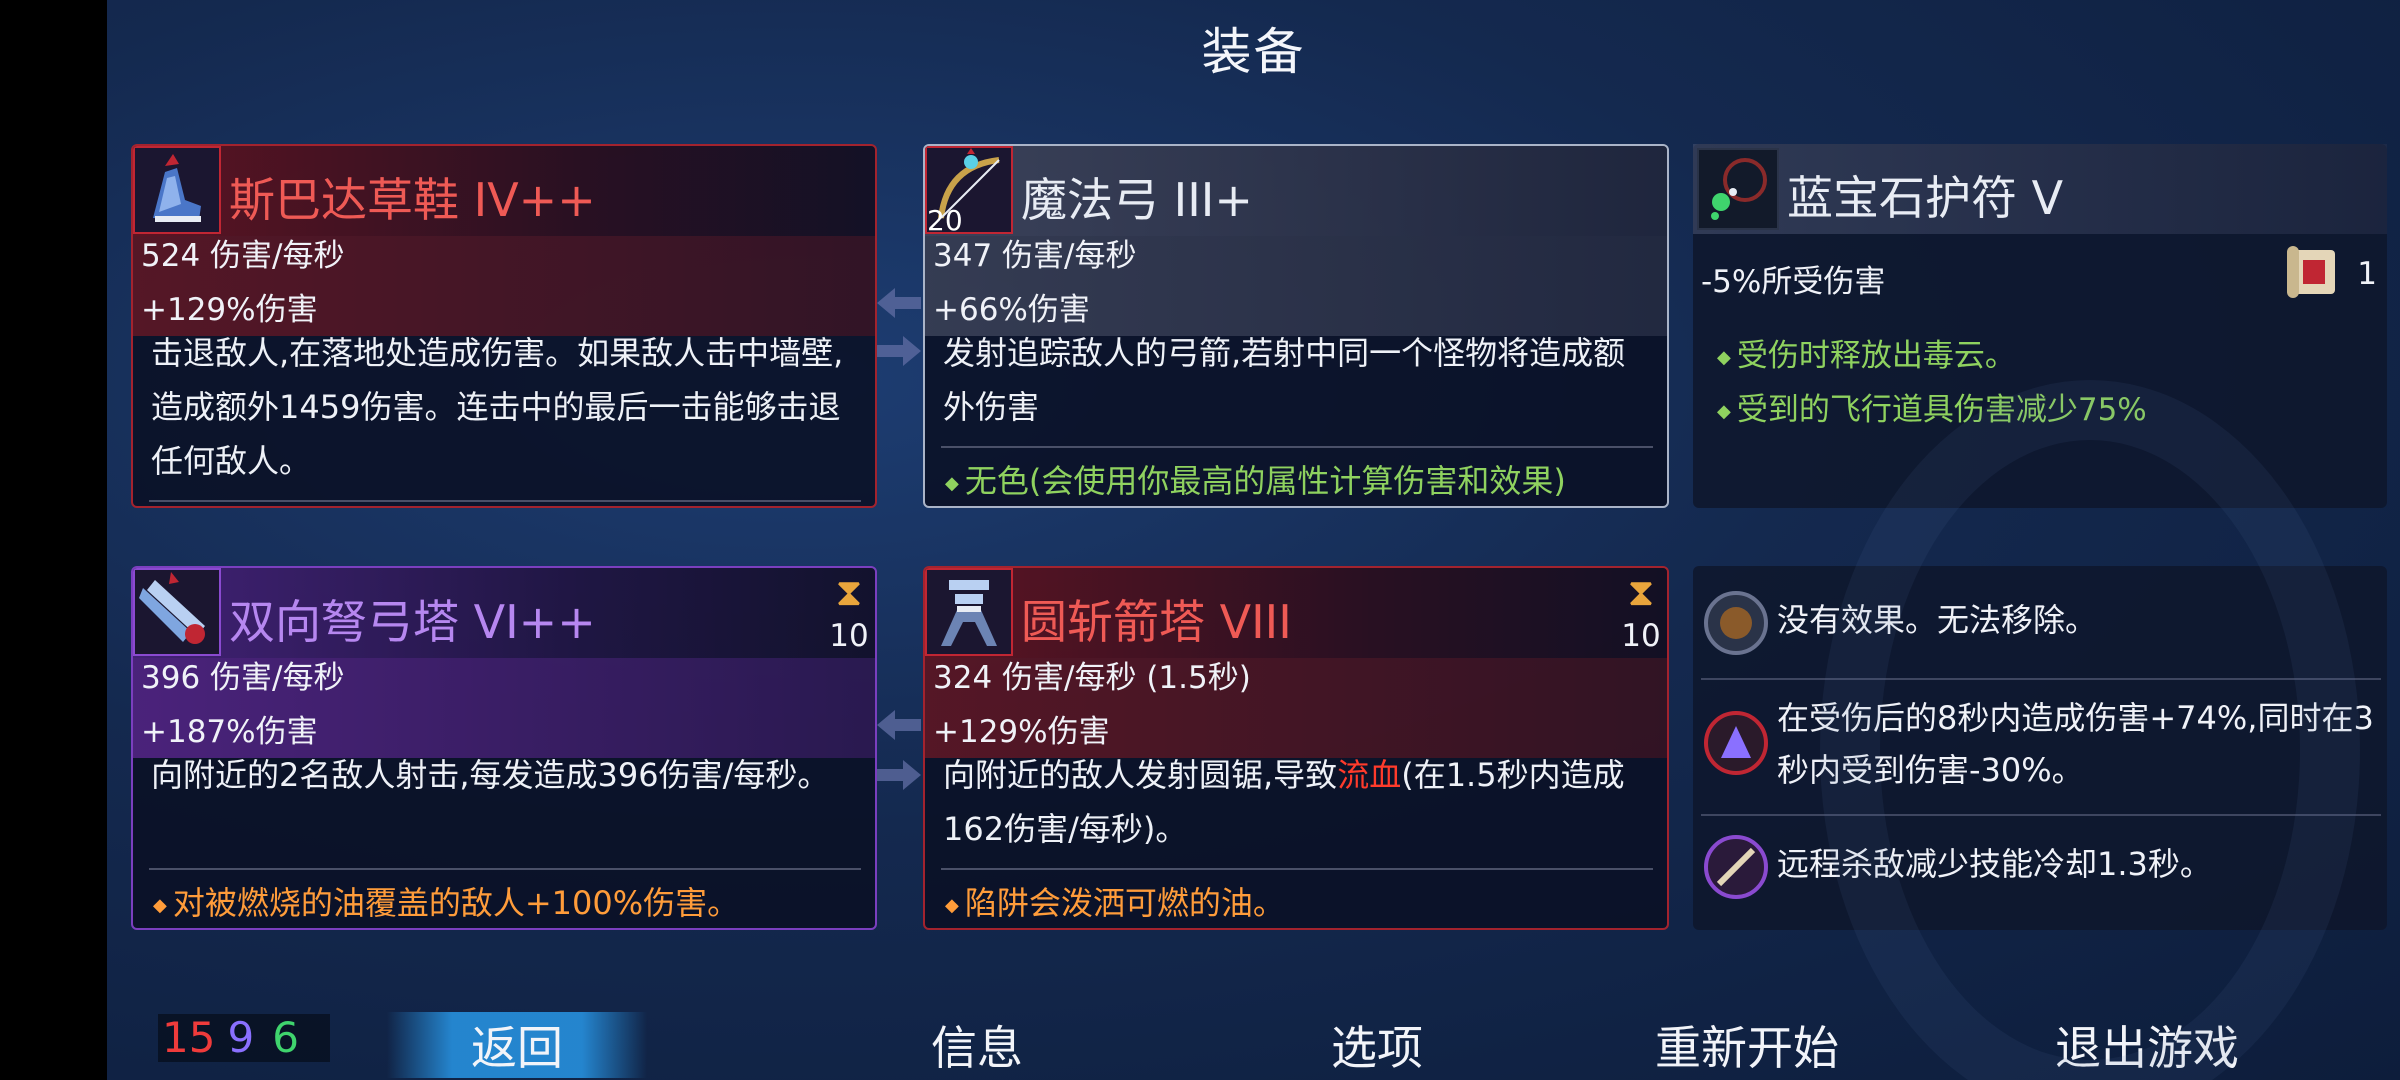 This screenshot has height=1080, width=2400. What do you see at coordinates (1011, 310) in the screenshot?
I see `item-damage-bonus: +66%伤害` at bounding box center [1011, 310].